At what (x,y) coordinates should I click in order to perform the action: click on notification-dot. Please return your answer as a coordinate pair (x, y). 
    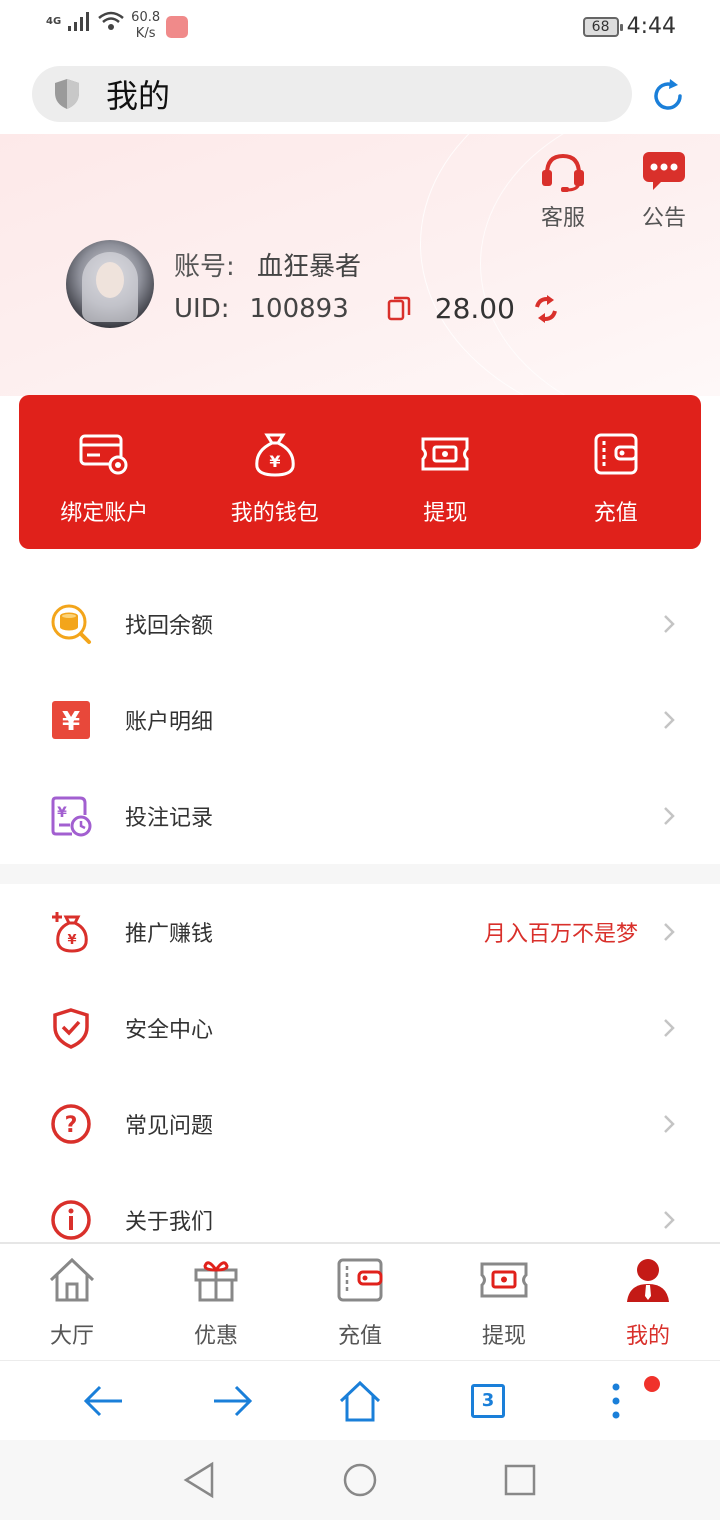
    Looking at the image, I should click on (652, 1384).